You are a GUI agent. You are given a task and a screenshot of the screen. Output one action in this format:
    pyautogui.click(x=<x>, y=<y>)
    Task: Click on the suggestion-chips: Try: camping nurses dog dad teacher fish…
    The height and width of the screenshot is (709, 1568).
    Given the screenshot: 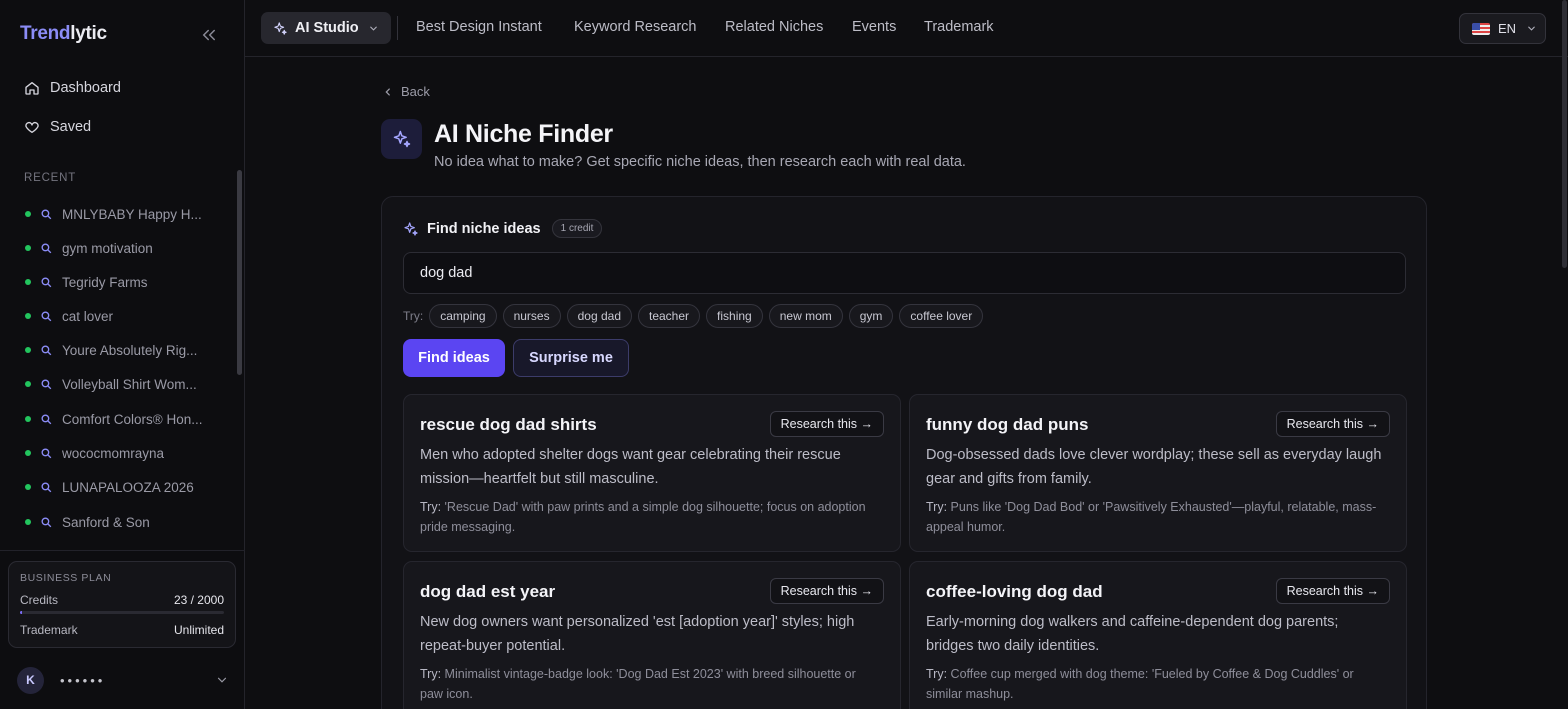 What is the action you would take?
    pyautogui.click(x=693, y=316)
    